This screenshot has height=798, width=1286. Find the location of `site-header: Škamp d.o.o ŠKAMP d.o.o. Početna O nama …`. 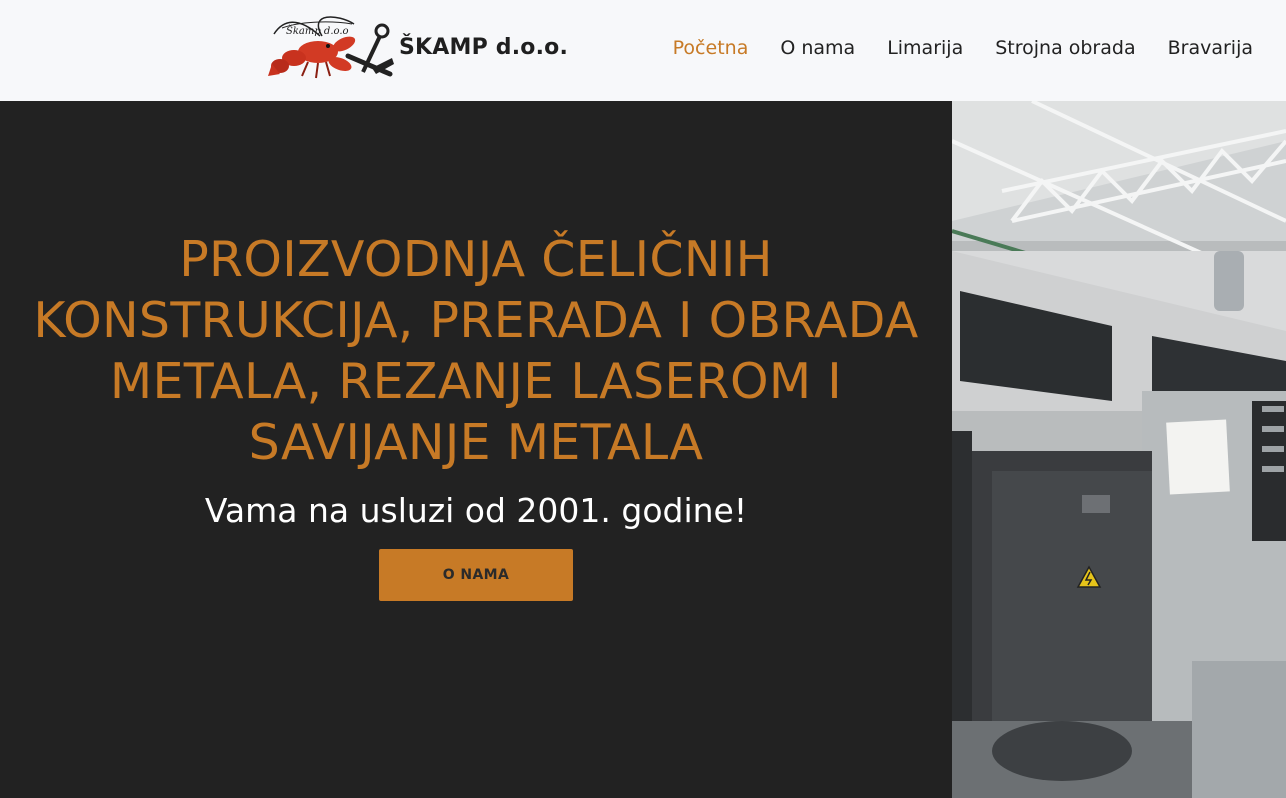

site-header: Škamp d.o.o ŠKAMP d.o.o. Početna O nama … is located at coordinates (643, 50).